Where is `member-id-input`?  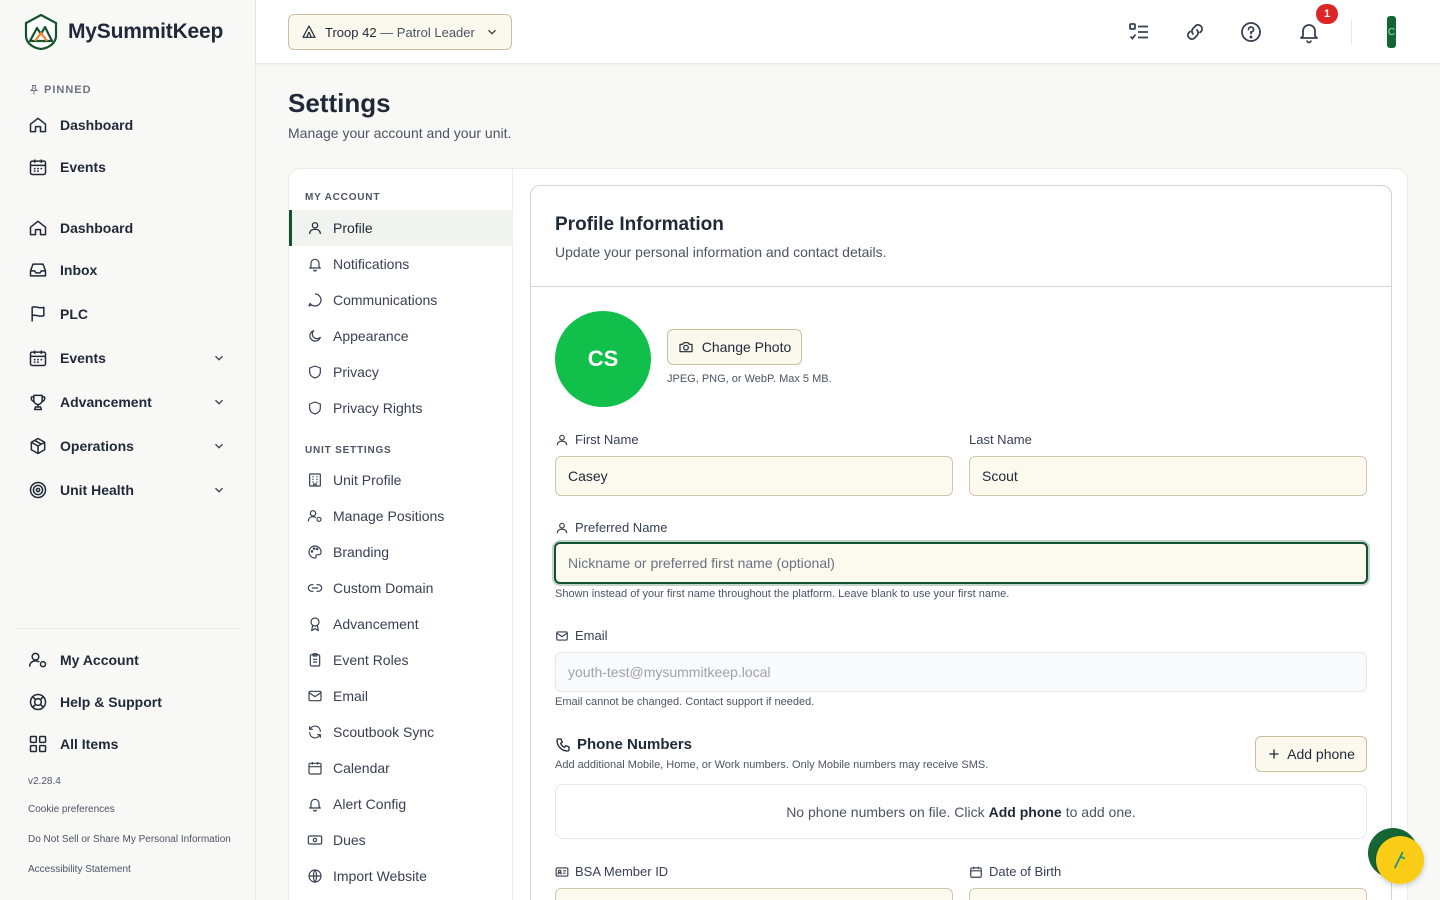 member-id-input is located at coordinates (754, 894).